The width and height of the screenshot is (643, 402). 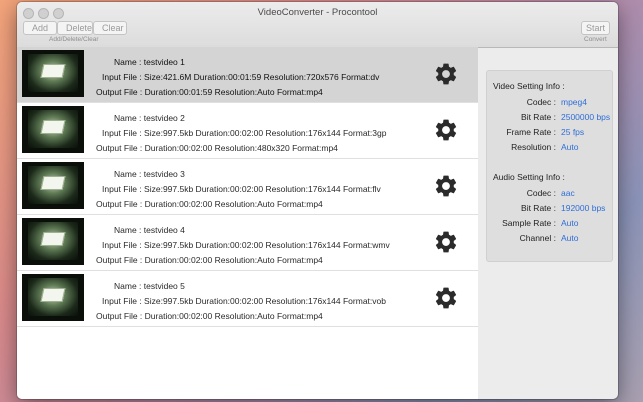 What do you see at coordinates (583, 208) in the screenshot?
I see `audio-bitrate-value: 192000 bps` at bounding box center [583, 208].